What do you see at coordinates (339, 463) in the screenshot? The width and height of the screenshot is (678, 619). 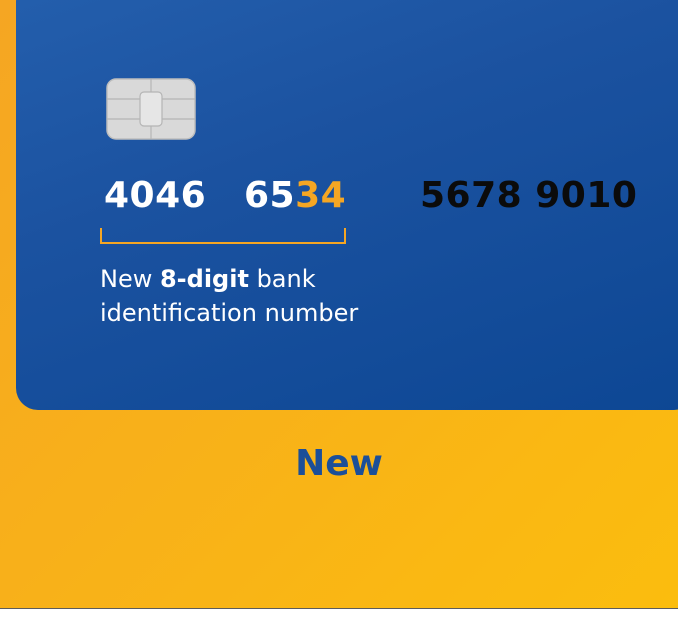 I see `caption-new: New` at bounding box center [339, 463].